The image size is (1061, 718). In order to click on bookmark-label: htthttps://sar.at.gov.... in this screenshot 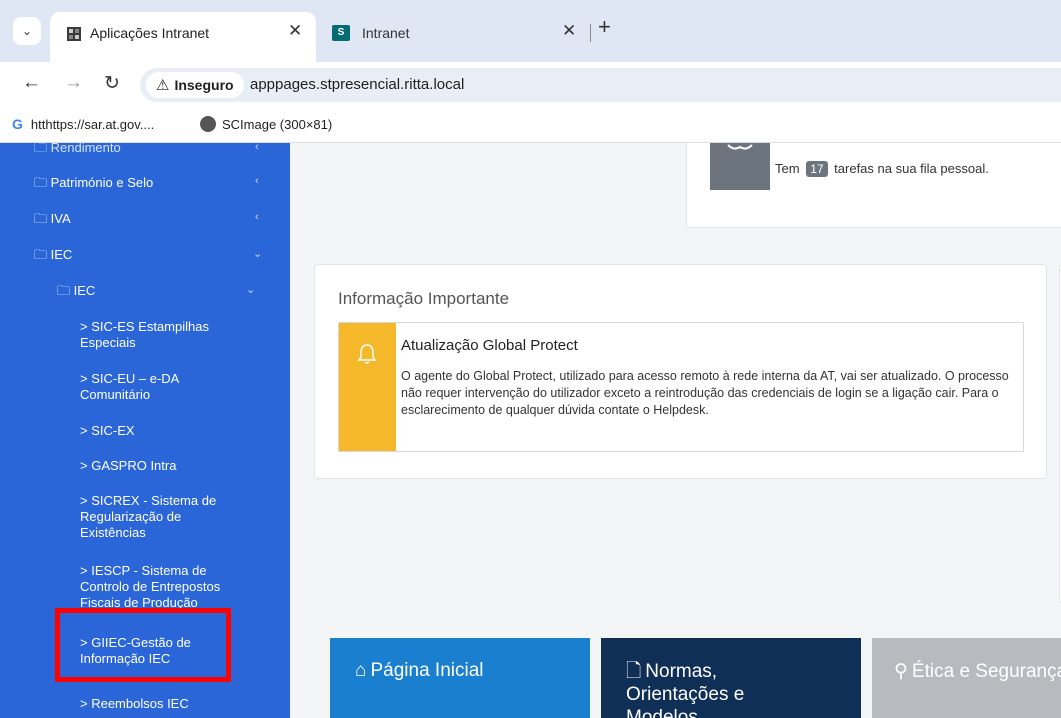, I will do `click(92, 124)`.